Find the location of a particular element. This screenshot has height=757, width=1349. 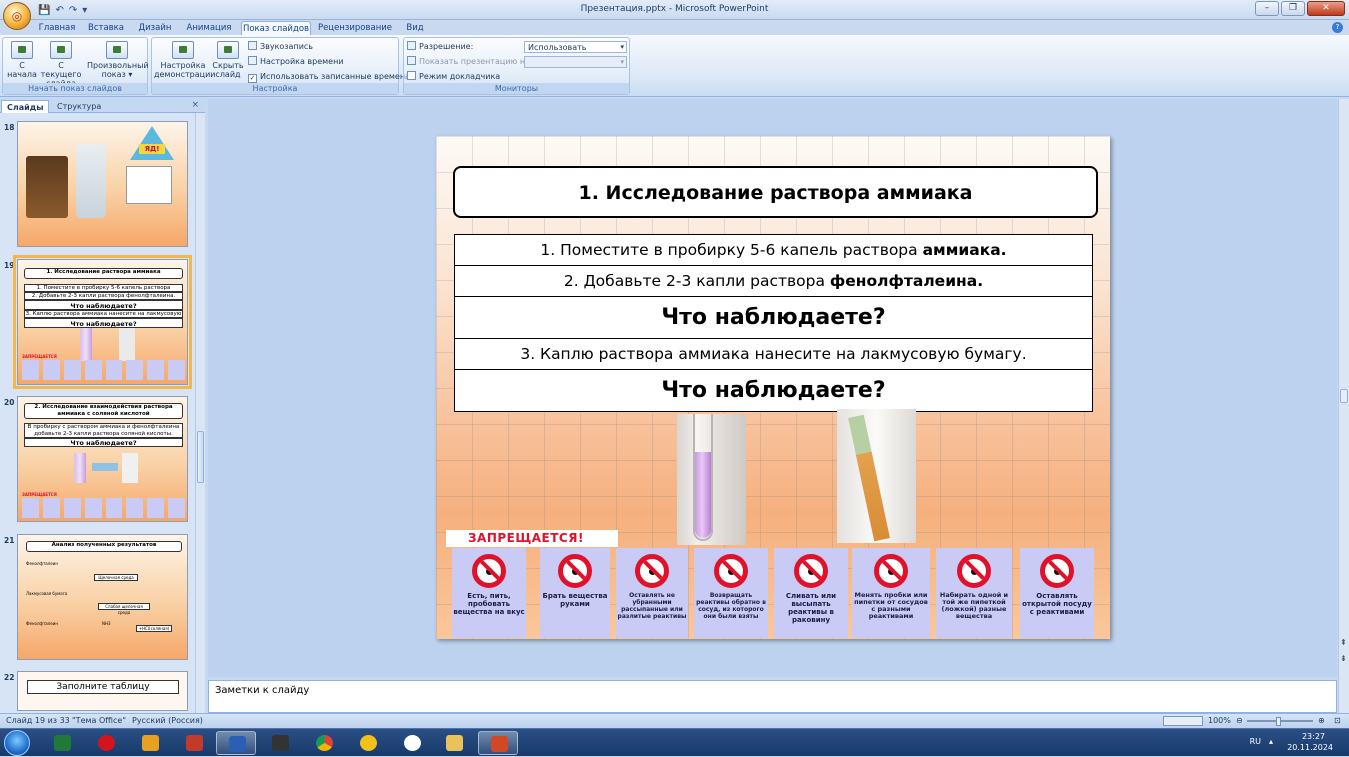

chevron-down-icon: ▾ is located at coordinates (622, 62).